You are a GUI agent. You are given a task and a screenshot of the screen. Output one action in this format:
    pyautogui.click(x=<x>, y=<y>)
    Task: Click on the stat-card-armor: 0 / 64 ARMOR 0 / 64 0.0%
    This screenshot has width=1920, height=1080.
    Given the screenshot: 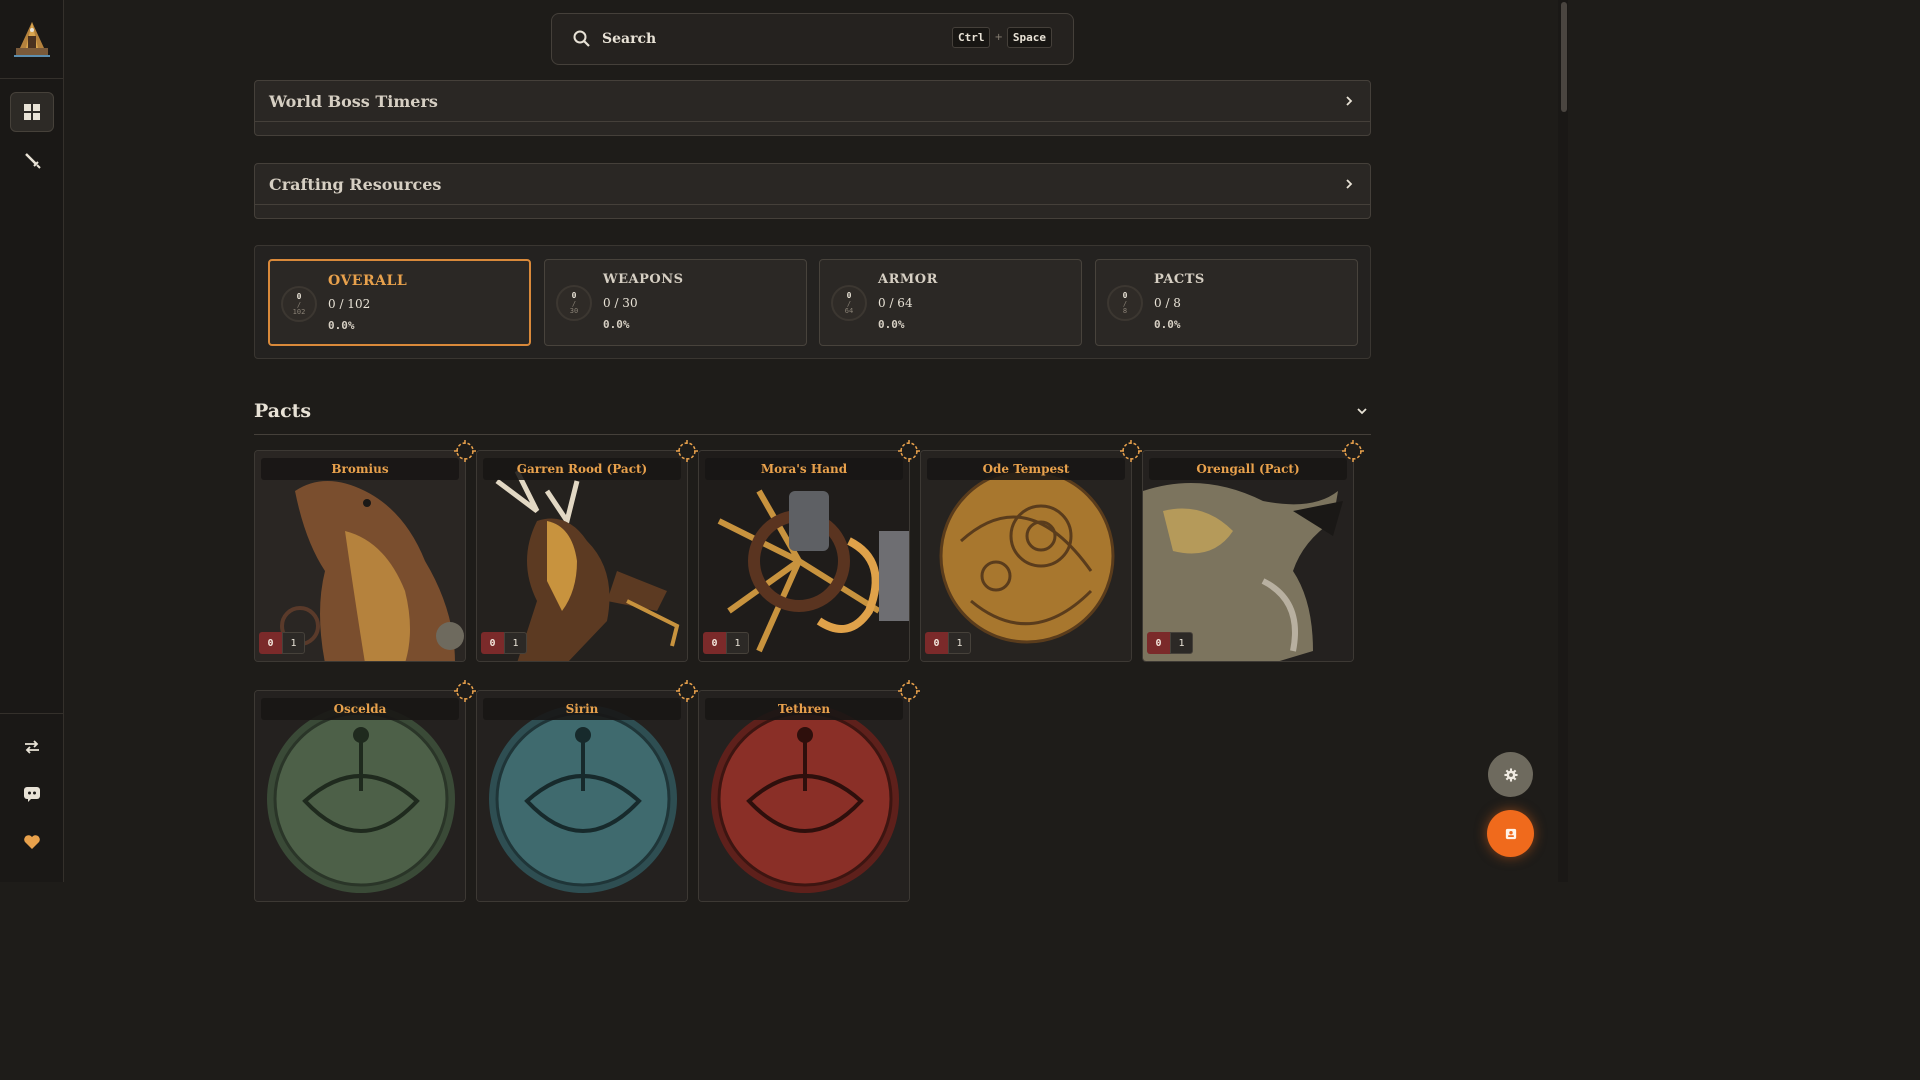 What is the action you would take?
    pyautogui.click(x=950, y=302)
    